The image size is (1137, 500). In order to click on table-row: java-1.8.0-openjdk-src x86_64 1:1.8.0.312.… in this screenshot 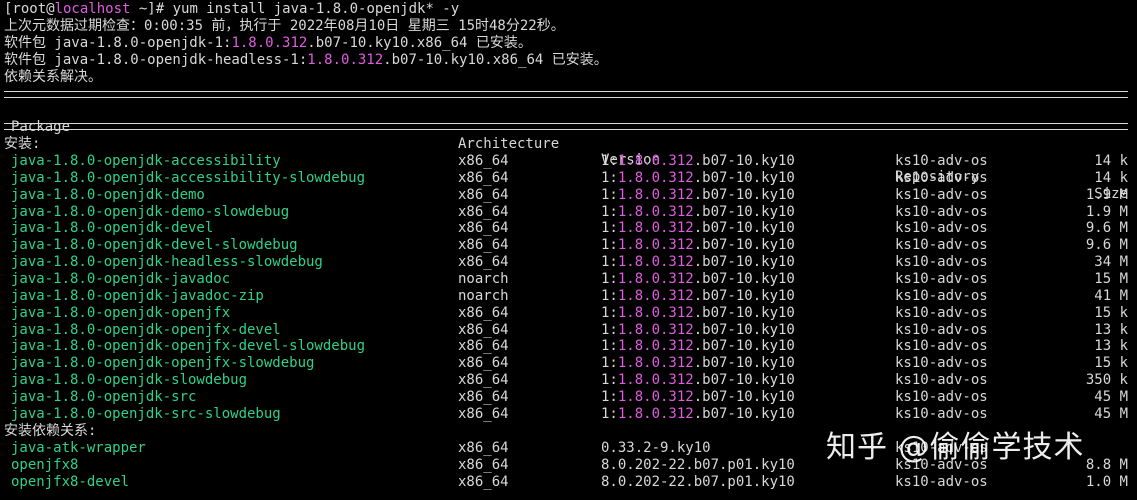, I will do `click(566, 397)`.